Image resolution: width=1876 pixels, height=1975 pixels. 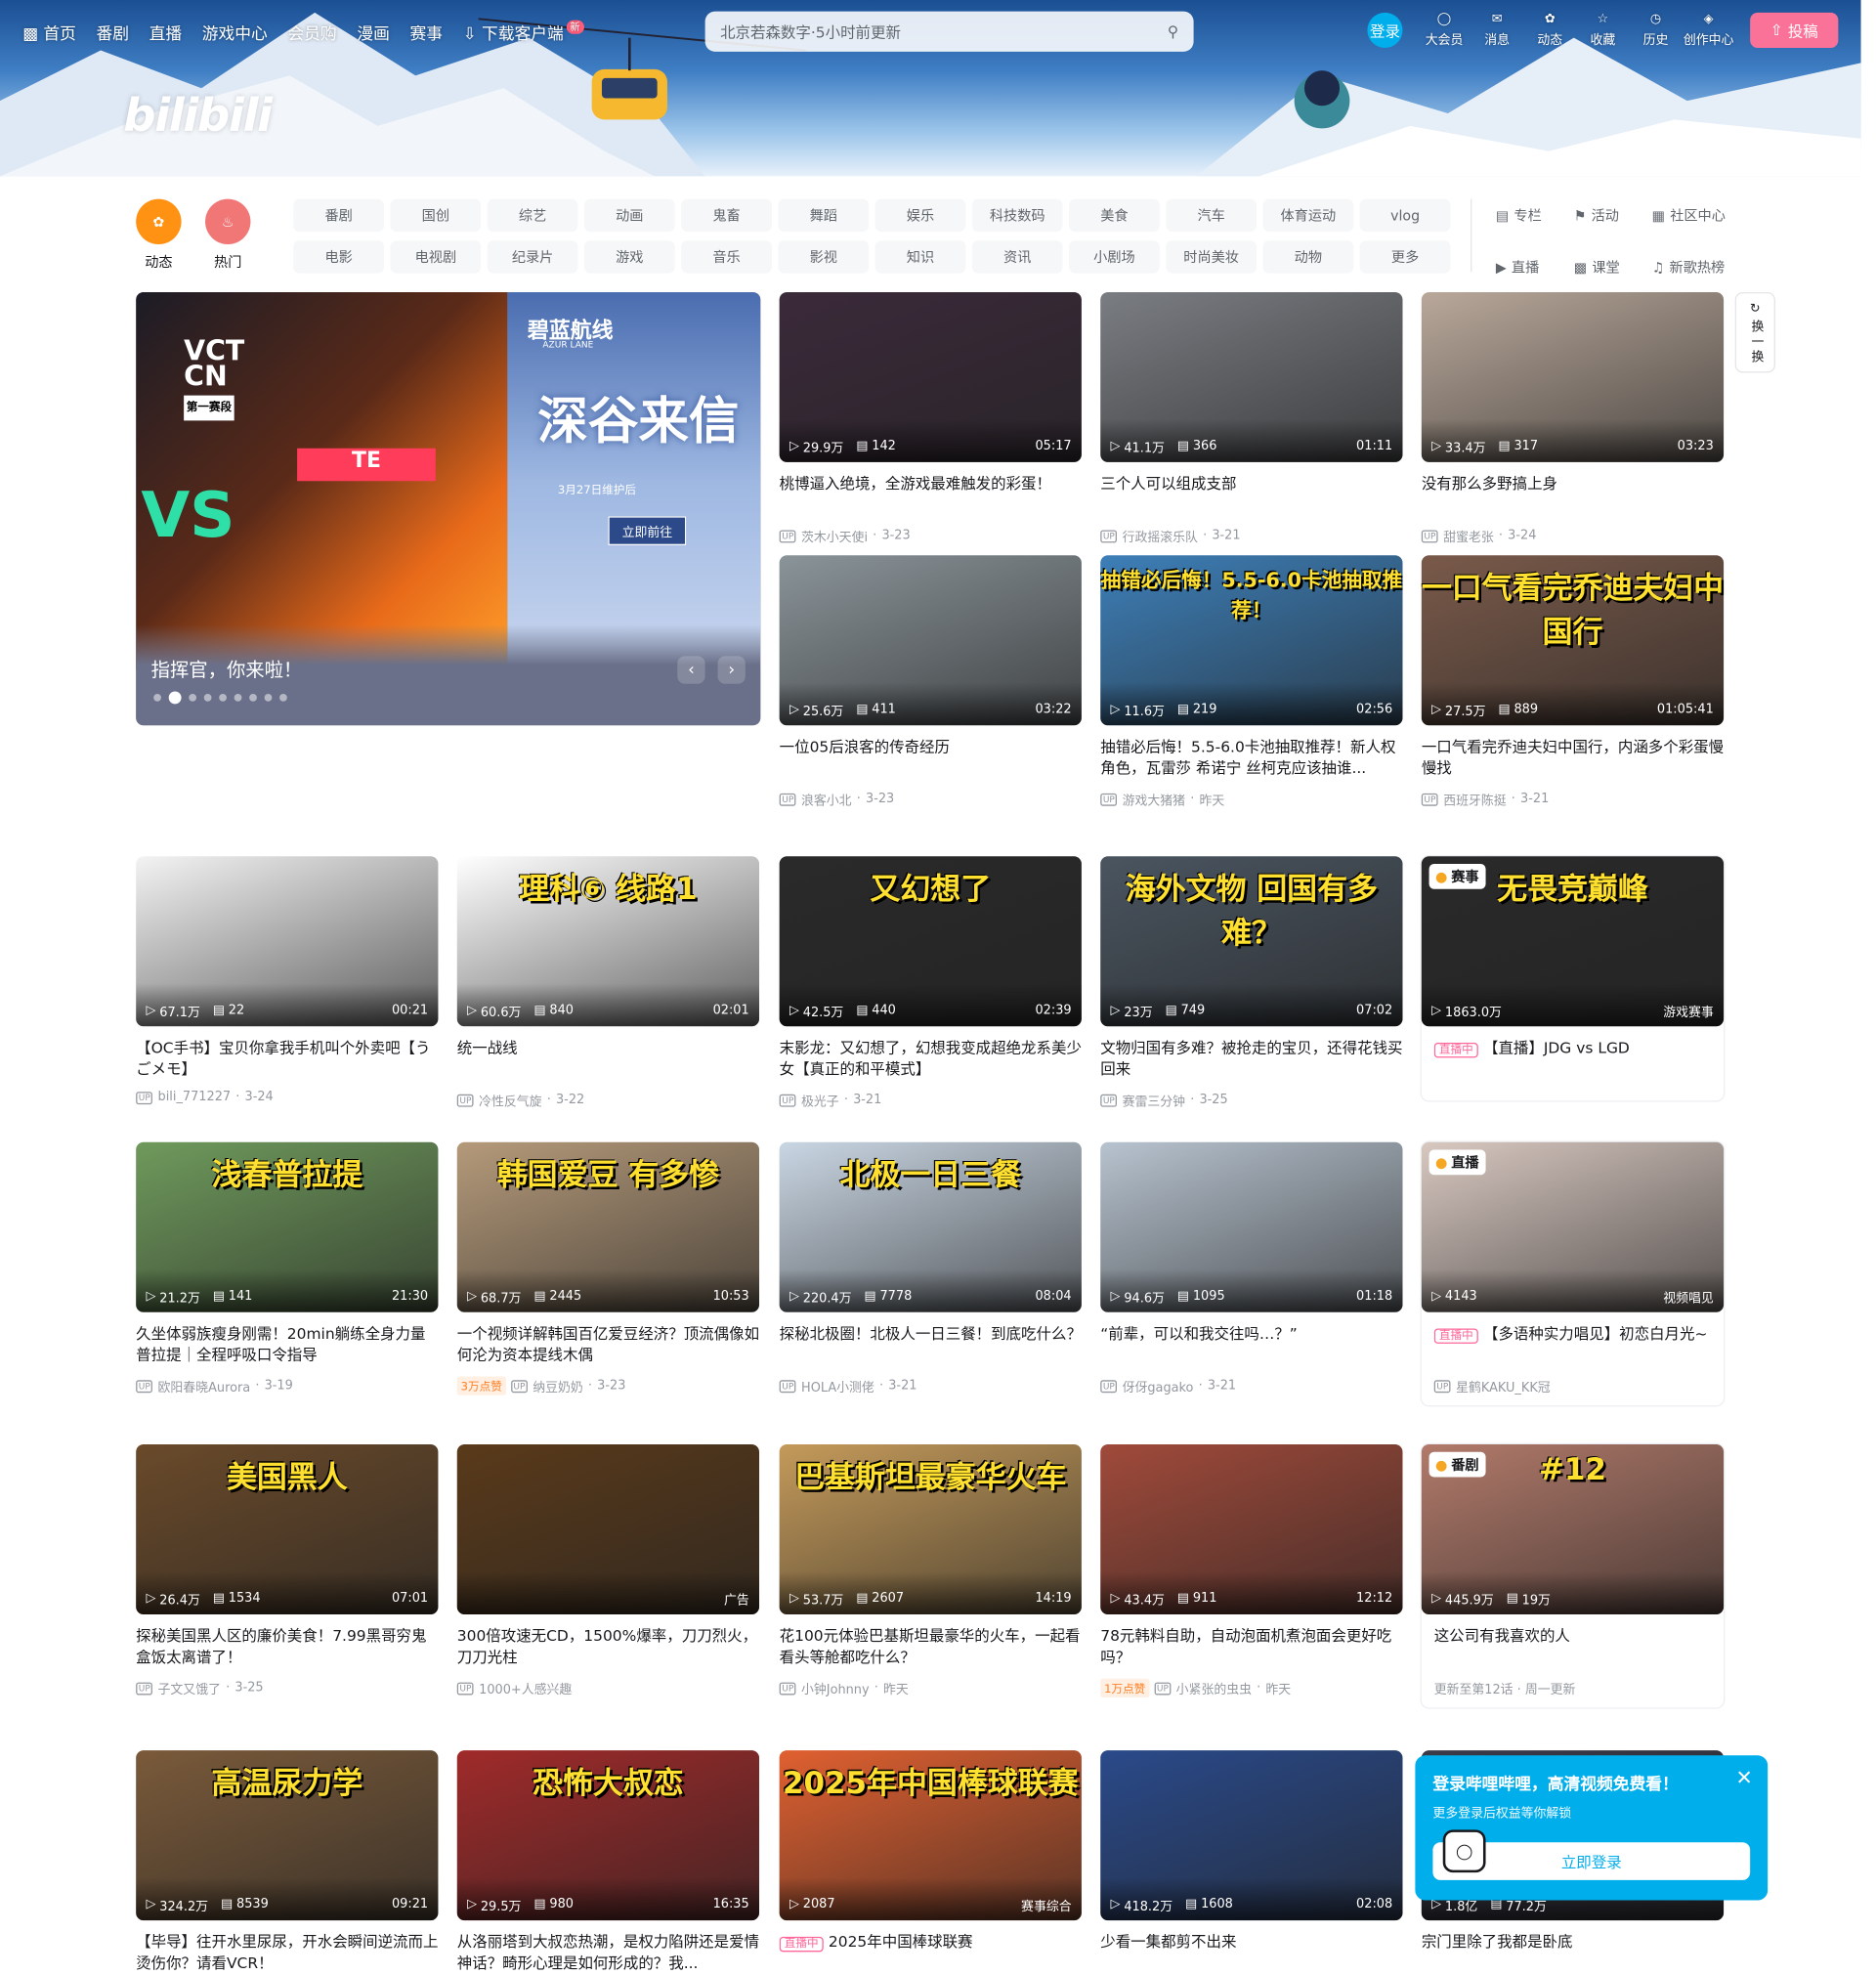 What do you see at coordinates (1154, 799) in the screenshot?
I see `uploader-name: 游戏大猪猪` at bounding box center [1154, 799].